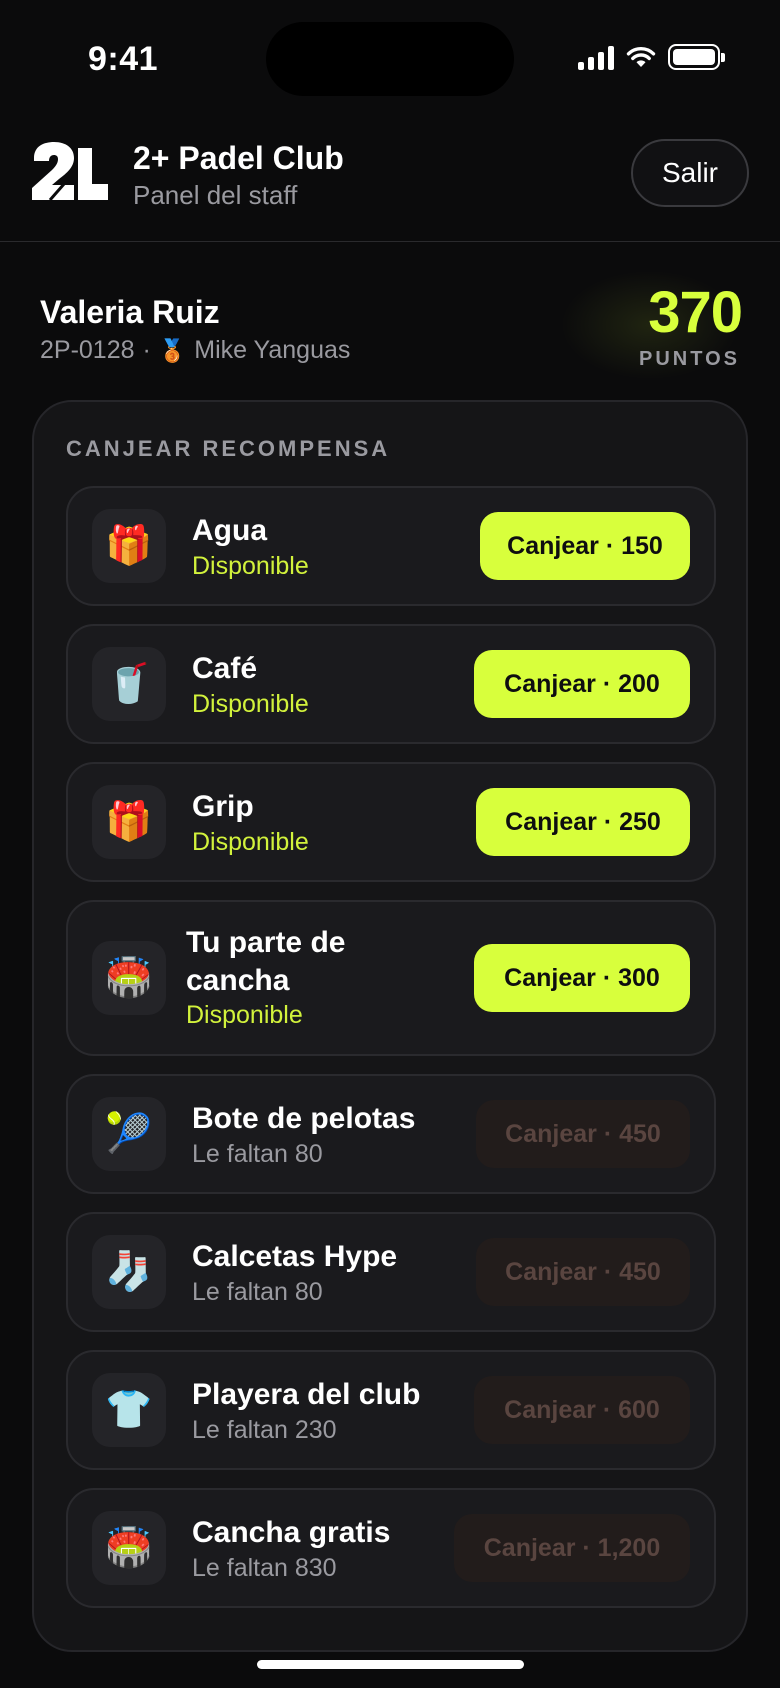 Image resolution: width=780 pixels, height=1688 pixels. Describe the element at coordinates (228, 448) in the screenshot. I see `rewards-section-title: CANJEAR RECOMPENSA` at that location.